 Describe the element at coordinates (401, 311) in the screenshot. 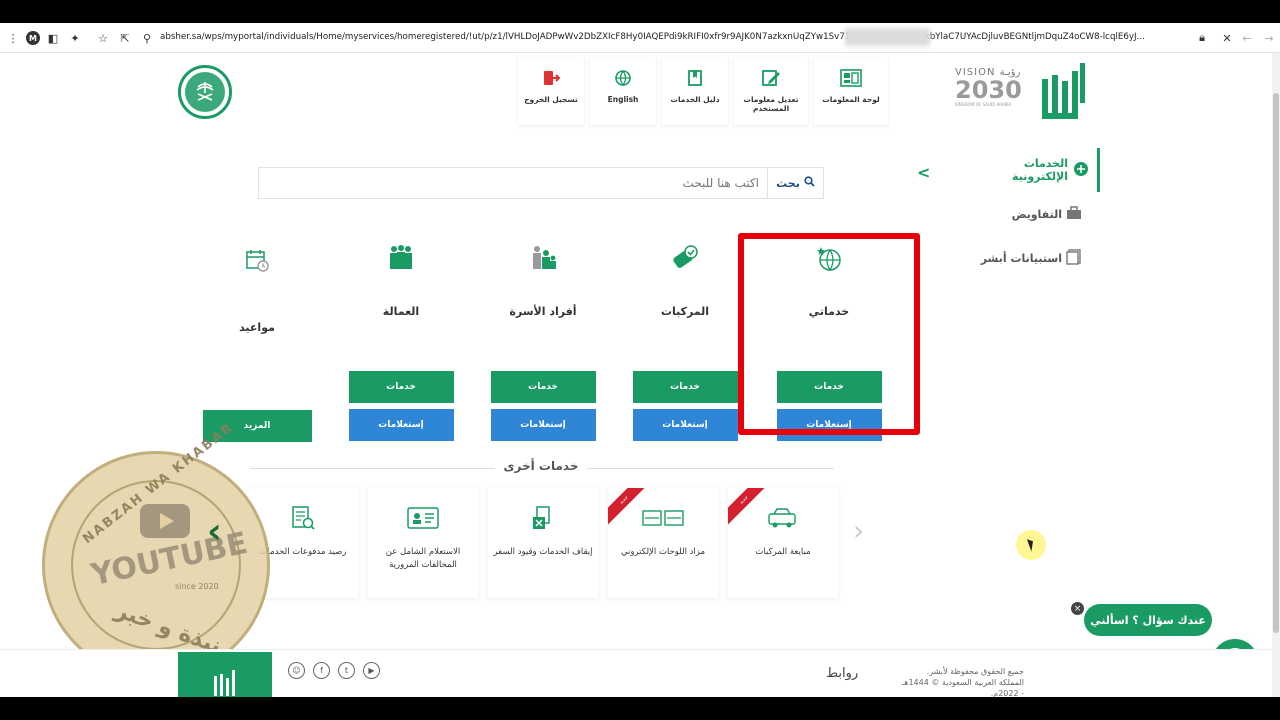

I see `card-title: العمالة` at that location.